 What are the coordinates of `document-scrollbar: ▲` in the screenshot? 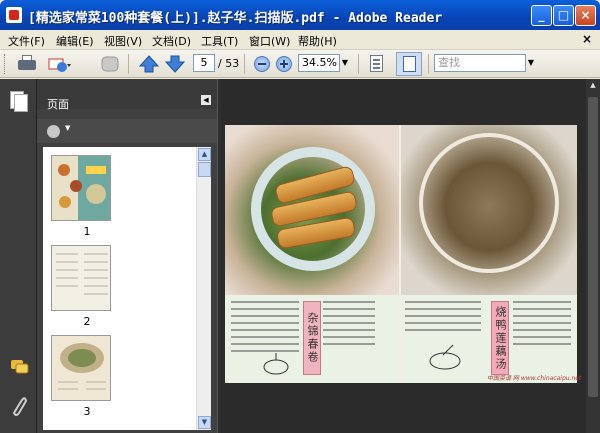 It's located at (593, 256).